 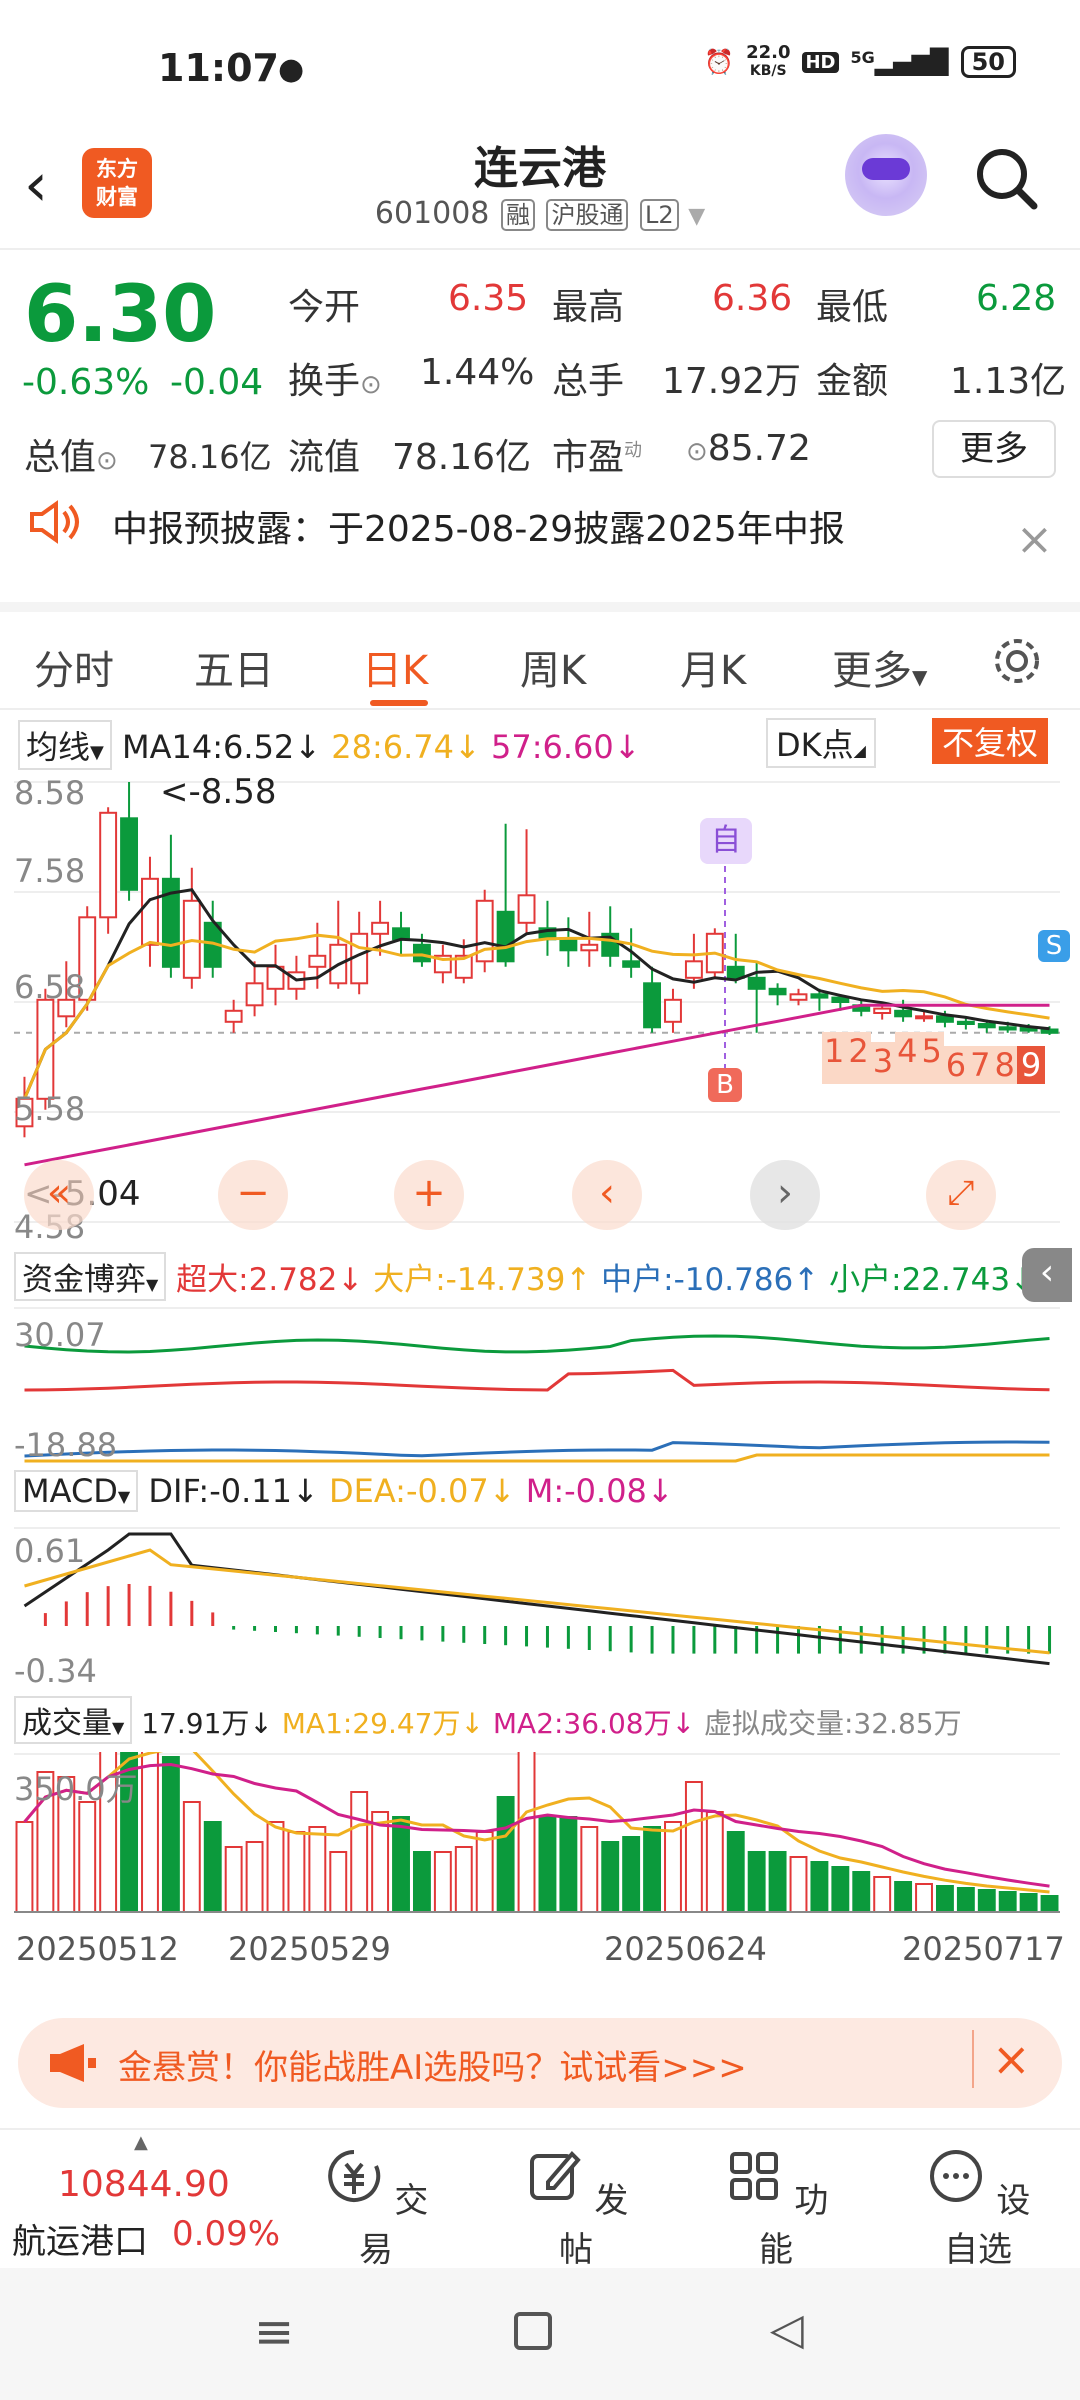 I want to click on fullscreen-icon: ⤢, so click(x=961, y=1195).